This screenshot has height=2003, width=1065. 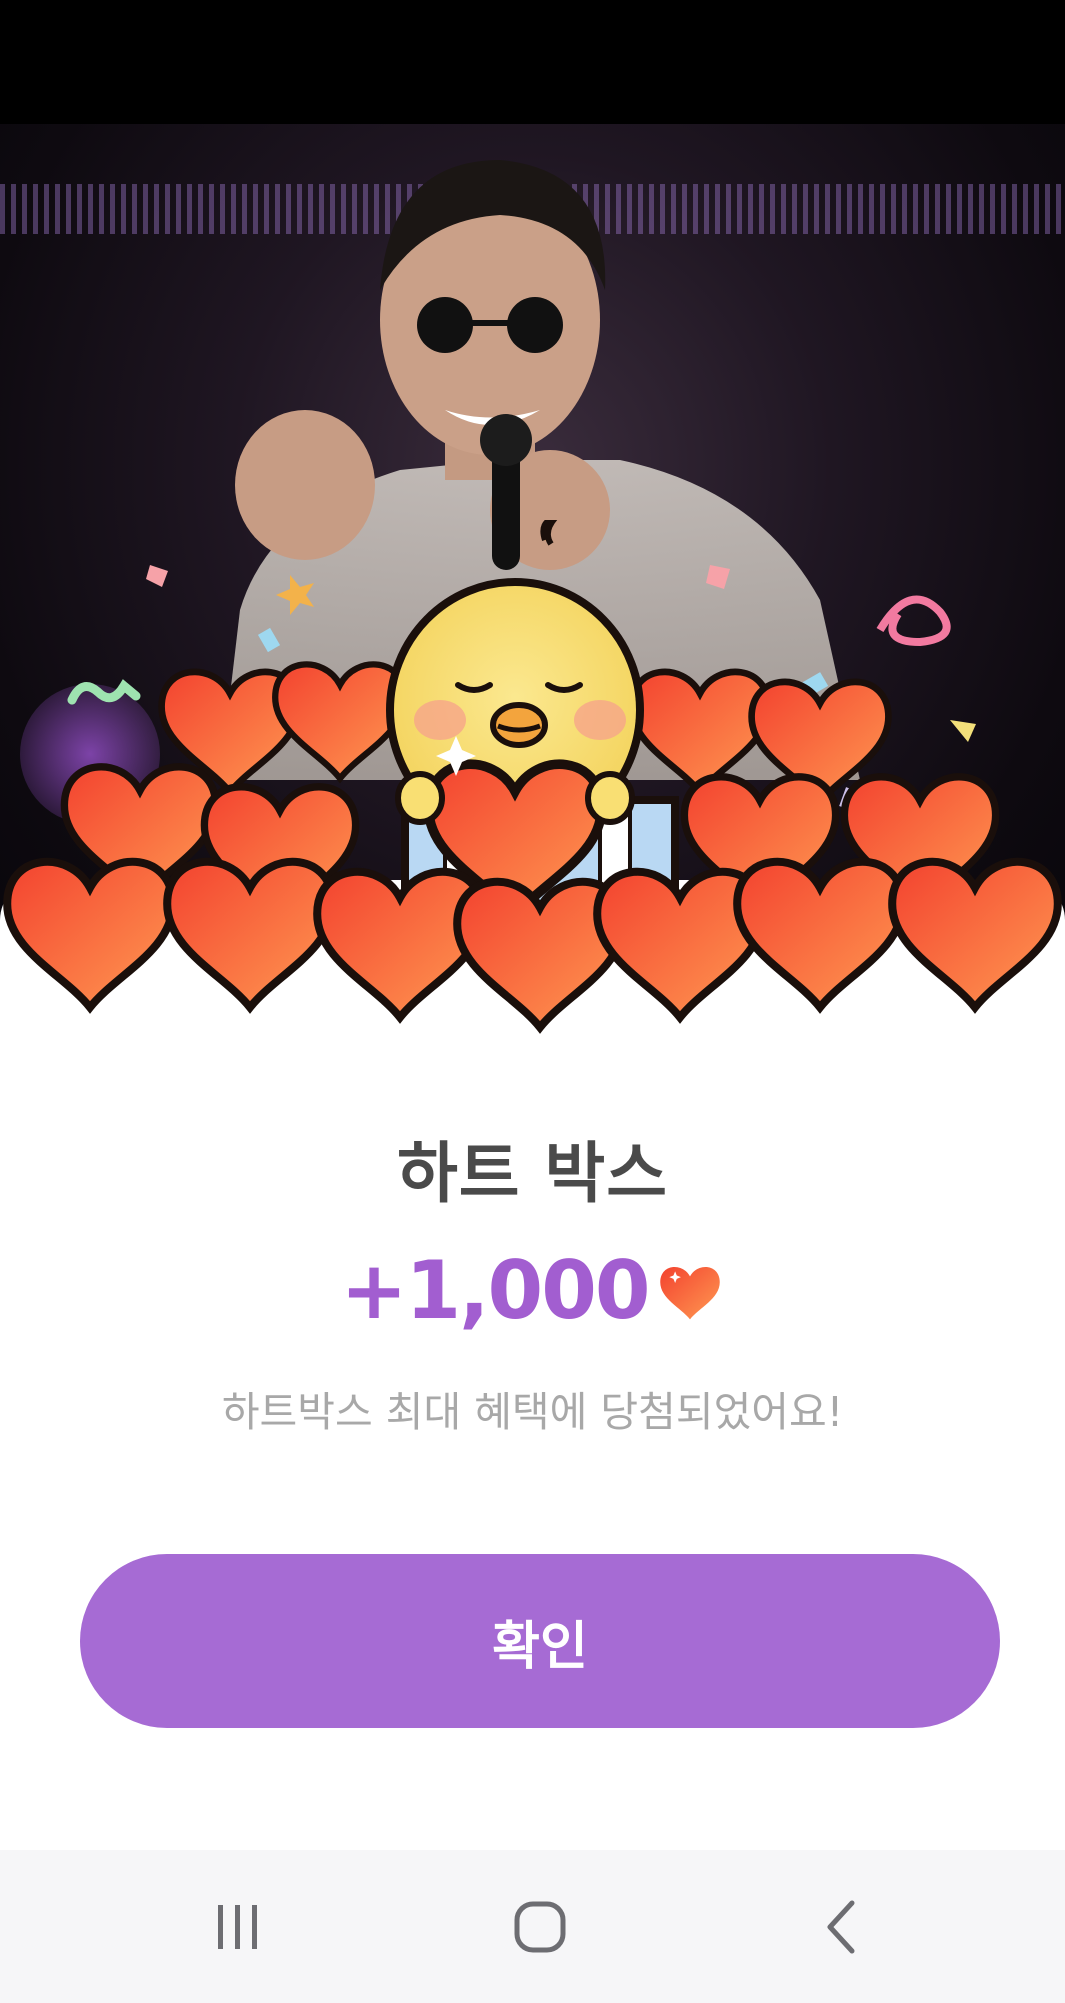 What do you see at coordinates (689, 1293) in the screenshot?
I see `heart-icon` at bounding box center [689, 1293].